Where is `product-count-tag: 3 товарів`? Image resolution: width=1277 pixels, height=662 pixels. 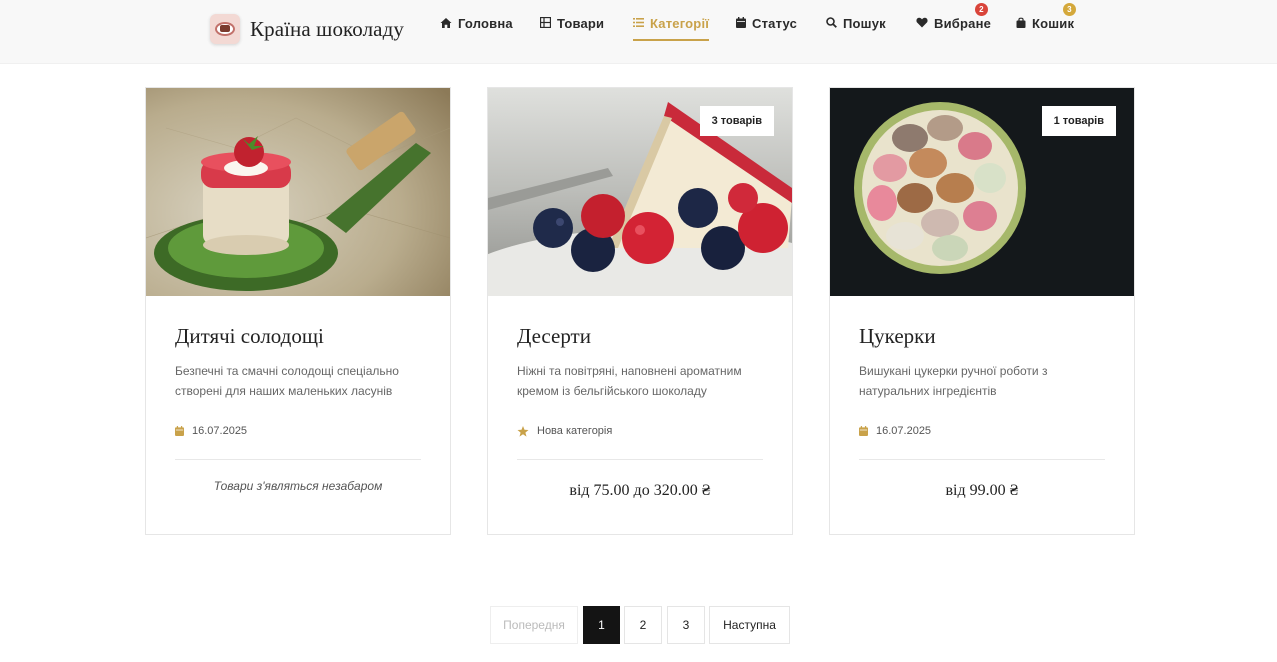 product-count-tag: 3 товарів is located at coordinates (736, 121).